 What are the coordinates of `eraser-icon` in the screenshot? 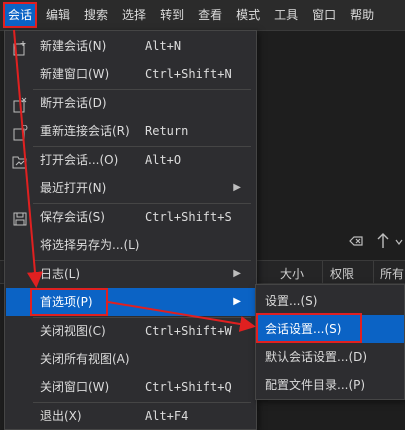 It's located at (356, 243).